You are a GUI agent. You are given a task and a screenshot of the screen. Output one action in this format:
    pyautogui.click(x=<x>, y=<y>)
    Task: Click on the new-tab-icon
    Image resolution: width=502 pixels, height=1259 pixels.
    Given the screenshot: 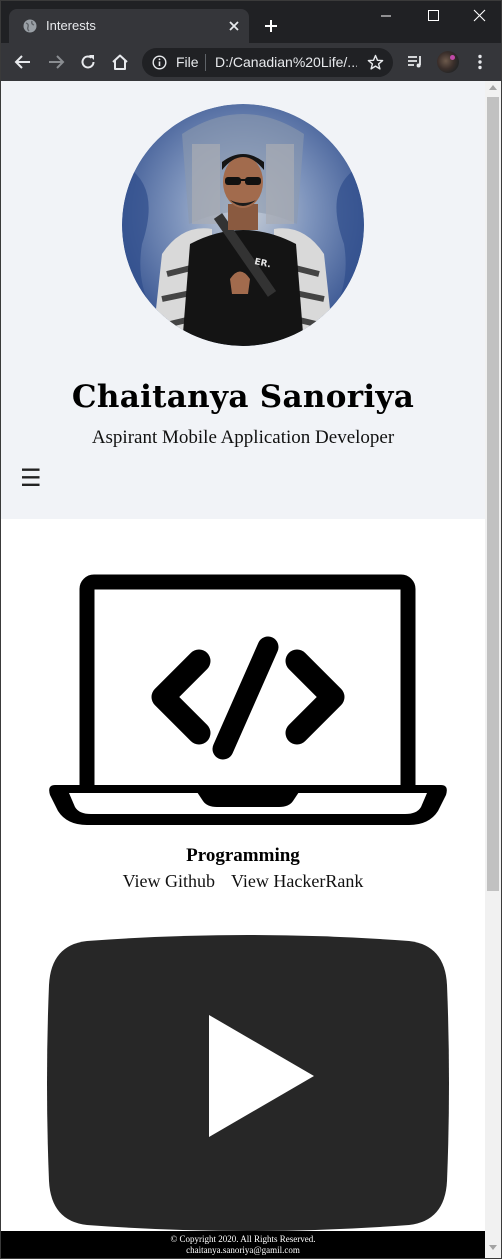 What is the action you would take?
    pyautogui.click(x=271, y=26)
    